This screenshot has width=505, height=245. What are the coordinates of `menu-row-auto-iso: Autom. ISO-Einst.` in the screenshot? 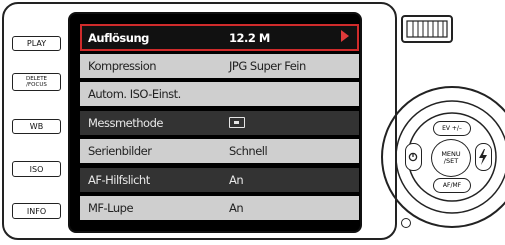 It's located at (219, 94).